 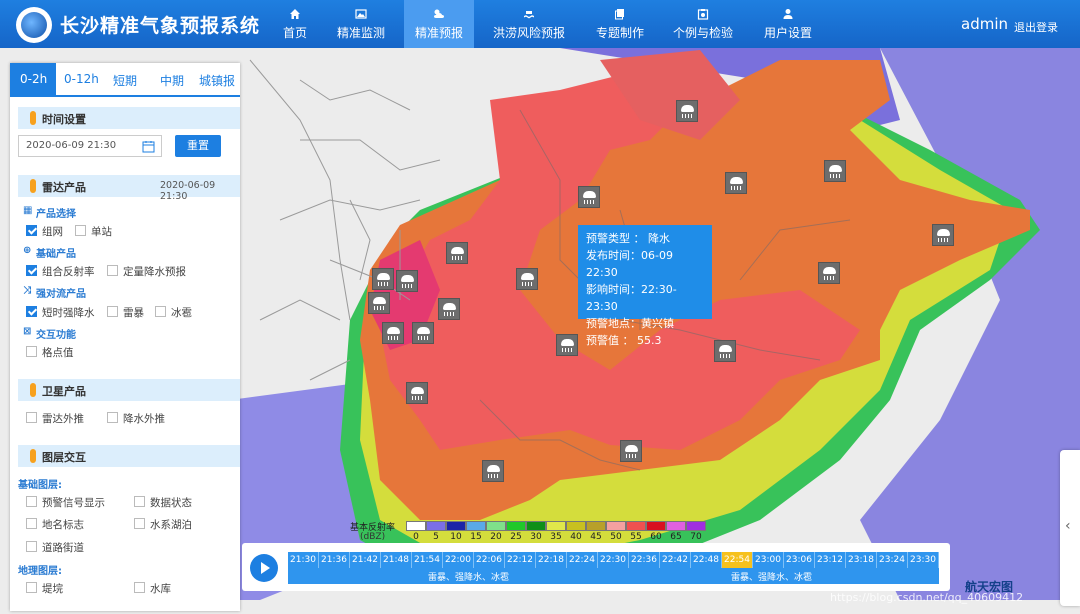 I want to click on checkbox-thunder, so click(x=112, y=311).